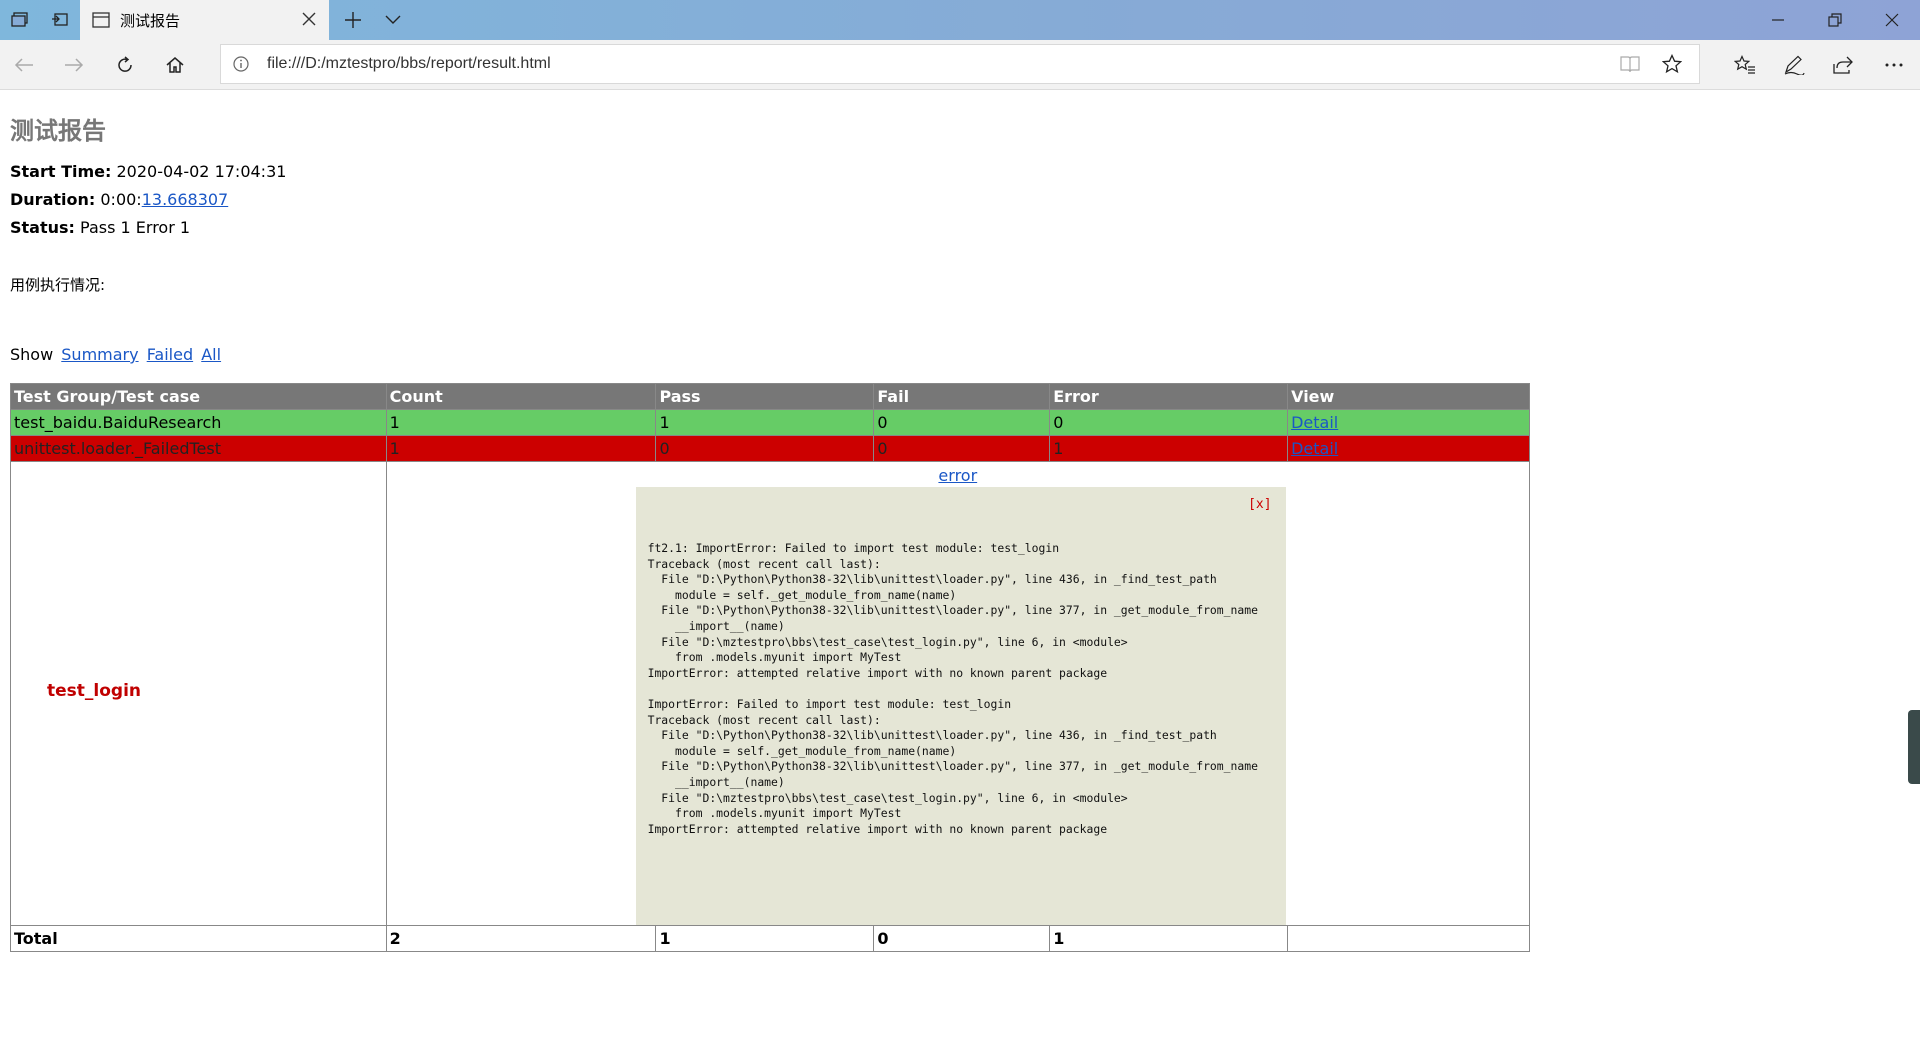  I want to click on total-fail: 0, so click(962, 938).